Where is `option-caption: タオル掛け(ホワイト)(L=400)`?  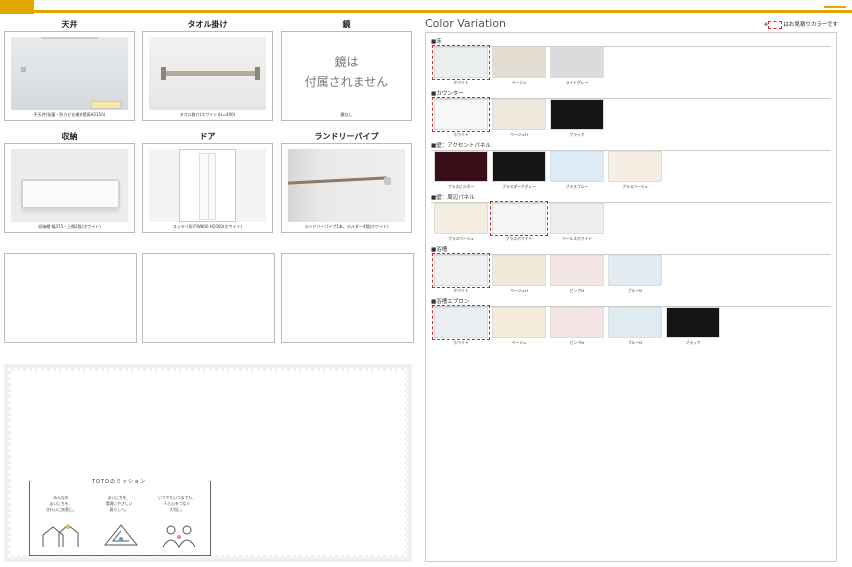 option-caption: タオル掛け(ホワイト)(L=400) is located at coordinates (207, 114).